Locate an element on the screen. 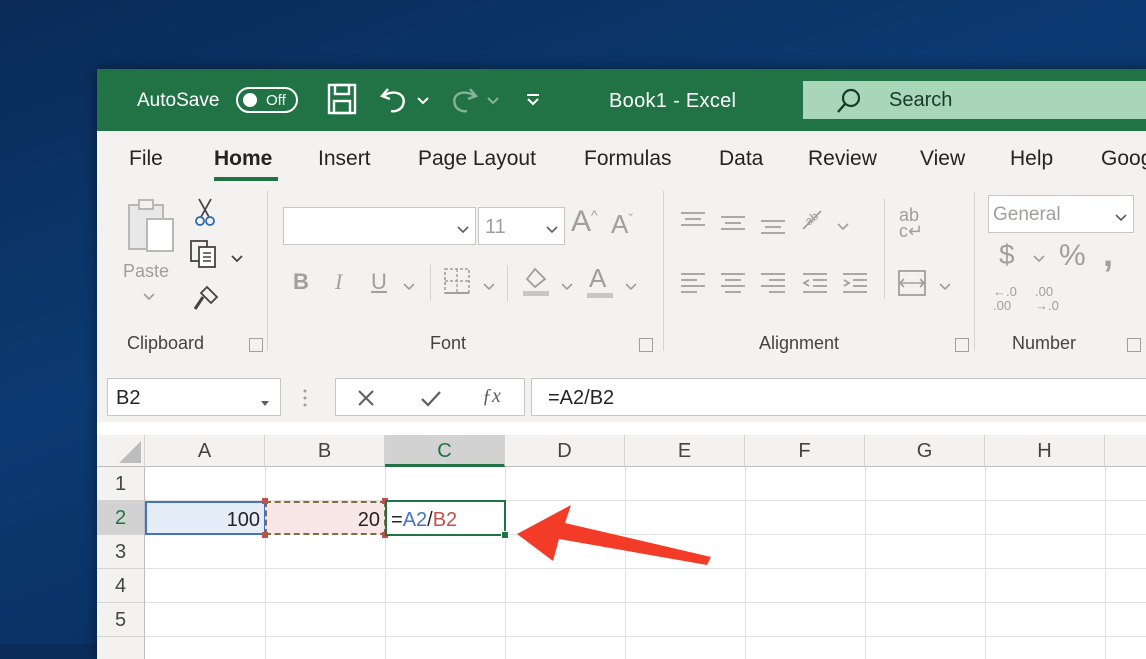 This screenshot has width=1146, height=659. undo-icon is located at coordinates (395, 101).